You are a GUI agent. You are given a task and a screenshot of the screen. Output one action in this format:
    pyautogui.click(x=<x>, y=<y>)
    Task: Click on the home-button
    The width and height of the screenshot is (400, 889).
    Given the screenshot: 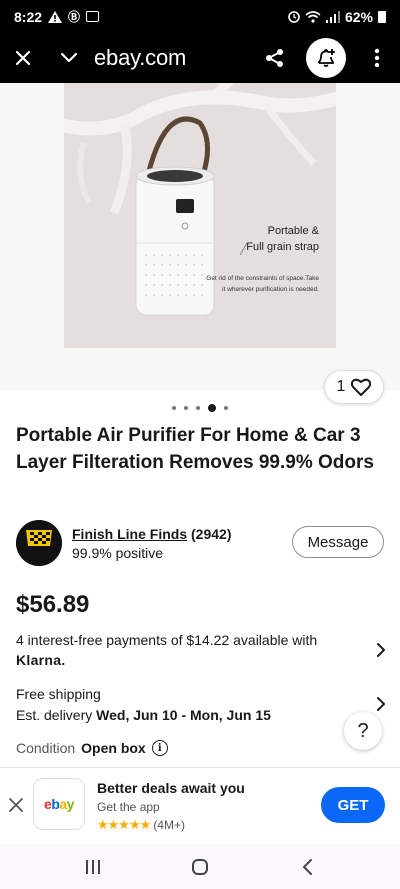 What is the action you would take?
    pyautogui.click(x=200, y=867)
    